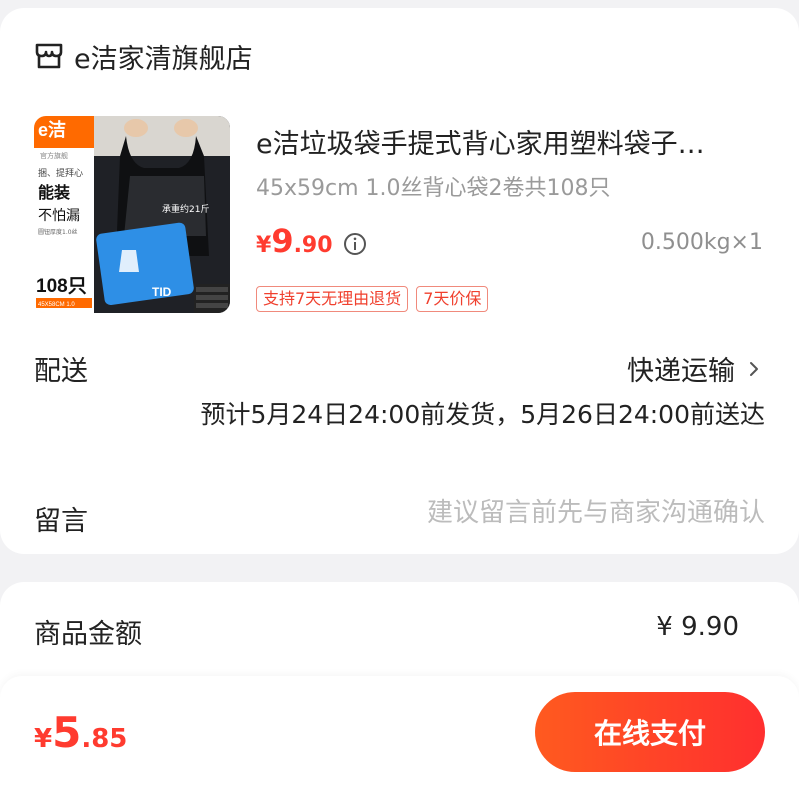 The image size is (799, 800). Describe the element at coordinates (681, 371) in the screenshot. I see `shipping-method: 快递运输` at that location.